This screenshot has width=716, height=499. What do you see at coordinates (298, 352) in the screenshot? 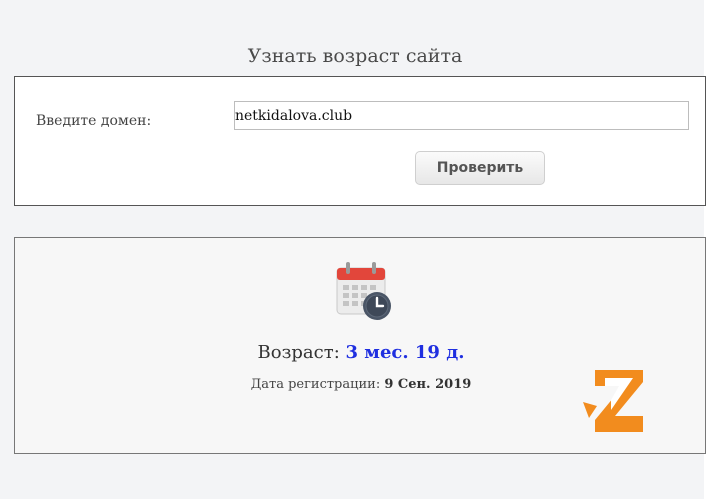
I see `age-label: Возраст:` at bounding box center [298, 352].